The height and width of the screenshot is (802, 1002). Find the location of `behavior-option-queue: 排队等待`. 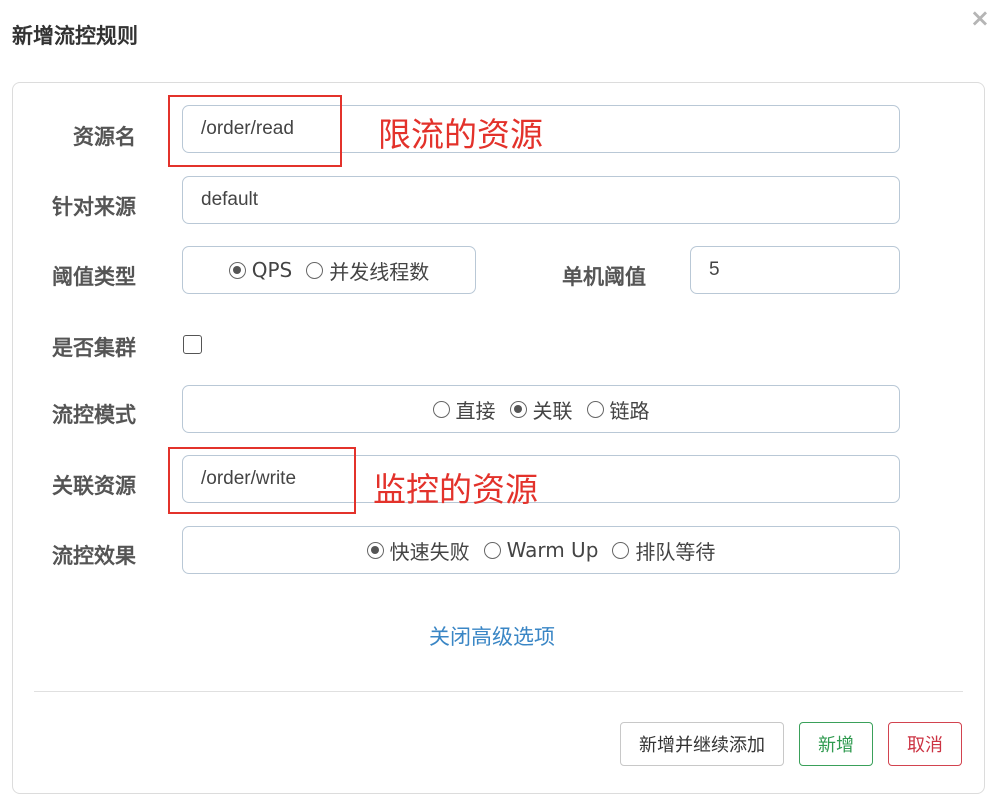

behavior-option-queue: 排队等待 is located at coordinates (663, 550).